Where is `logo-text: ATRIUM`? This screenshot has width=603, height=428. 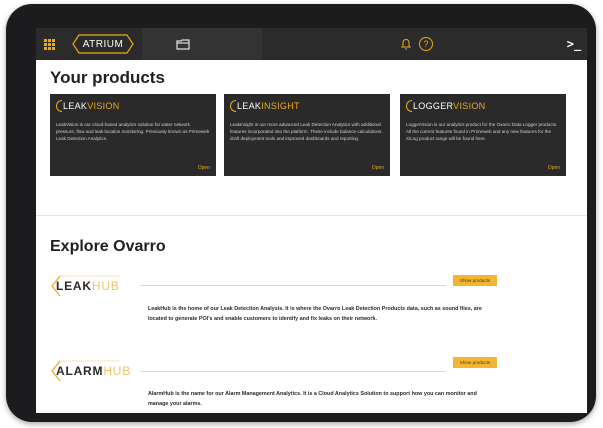 logo-text: ATRIUM is located at coordinates (103, 44).